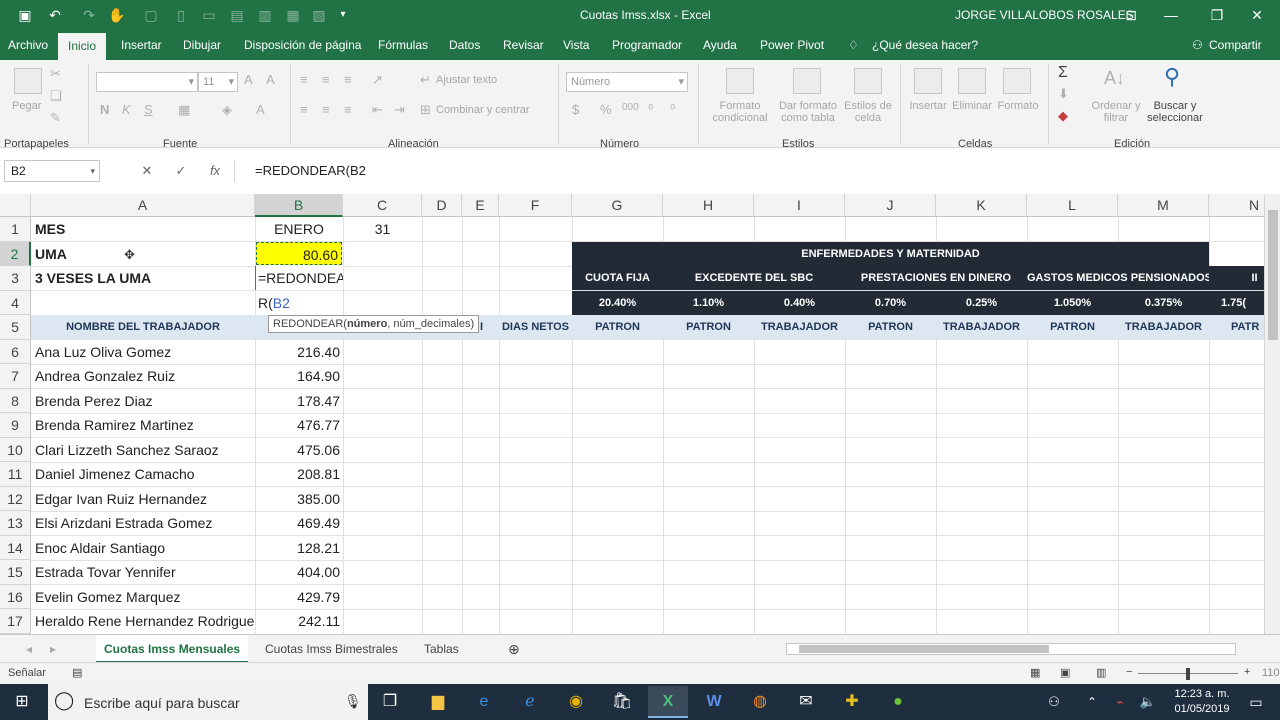 The image size is (1280, 720). I want to click on open-file-icon: ▭, so click(209, 15).